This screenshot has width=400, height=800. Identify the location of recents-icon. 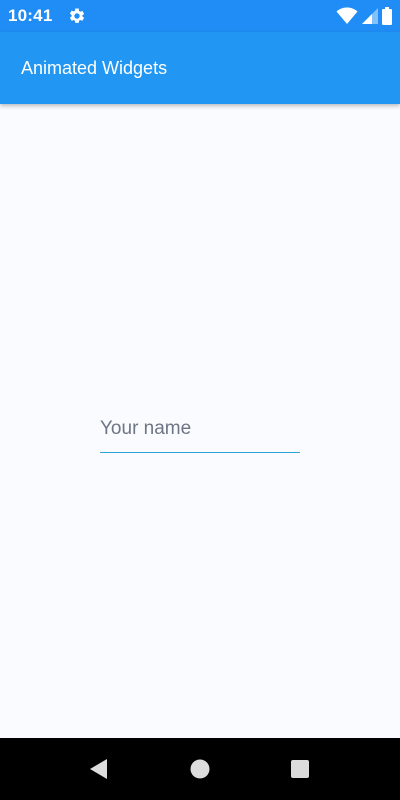
(300, 769).